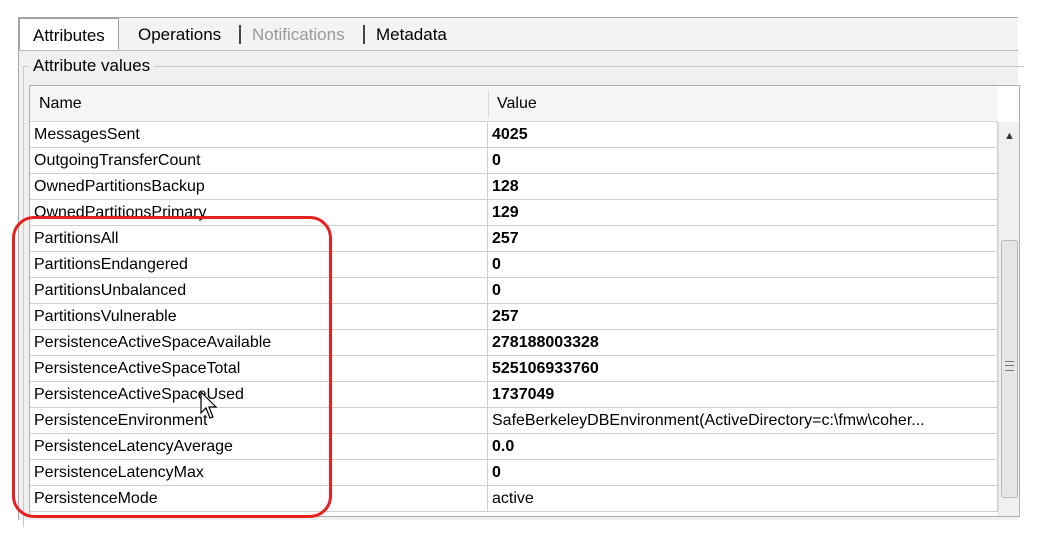 Image resolution: width=1041 pixels, height=536 pixels. What do you see at coordinates (743, 186) in the screenshot?
I see `attribute-value-cell: 128` at bounding box center [743, 186].